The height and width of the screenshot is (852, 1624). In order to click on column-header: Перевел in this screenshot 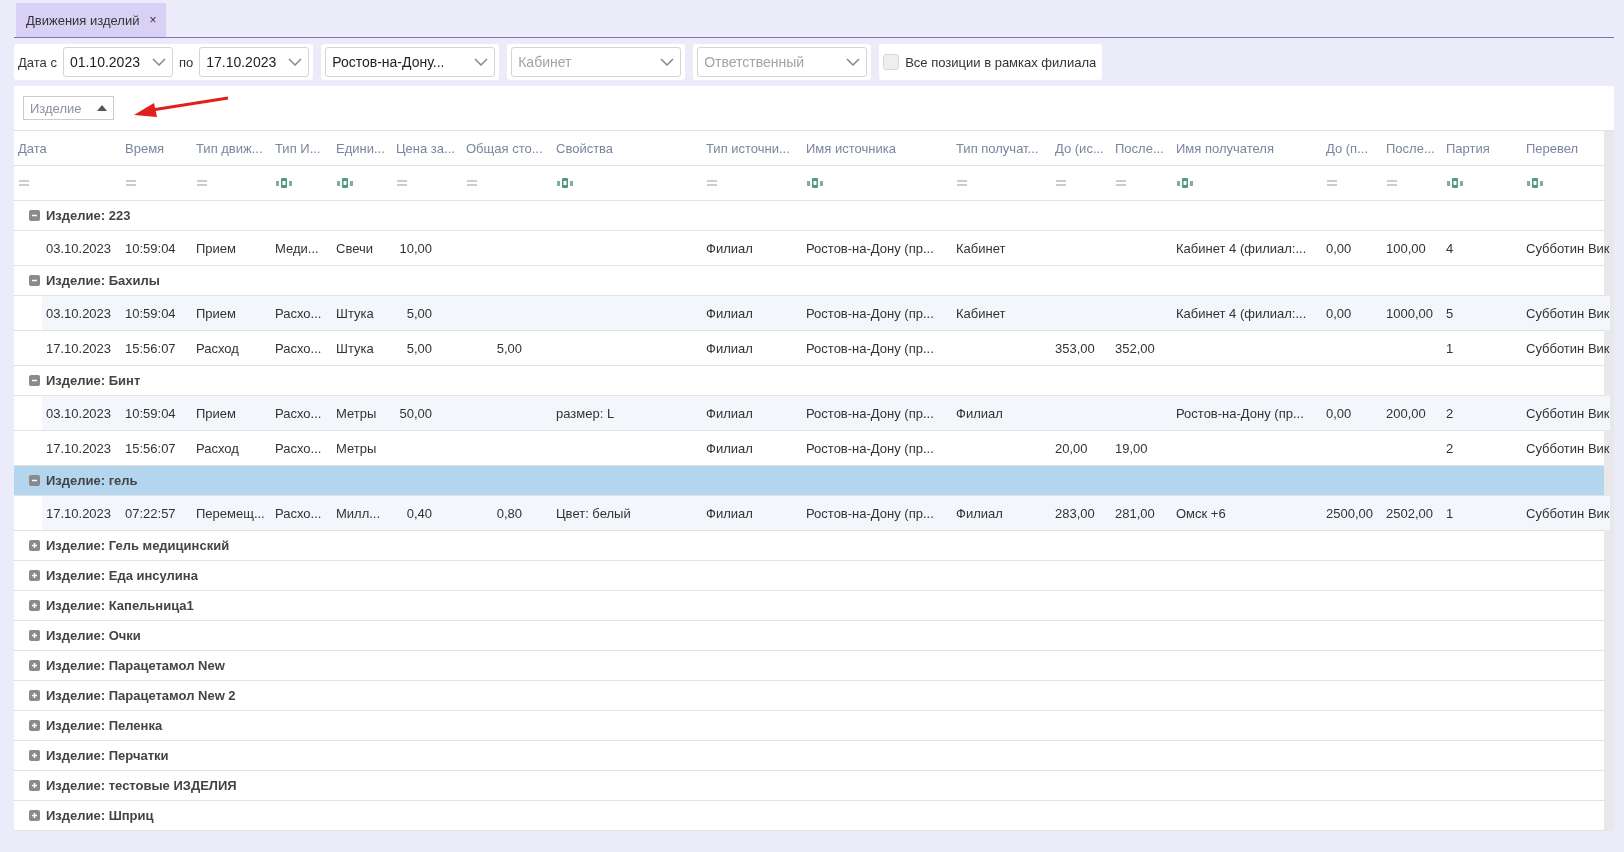, I will do `click(1560, 148)`.